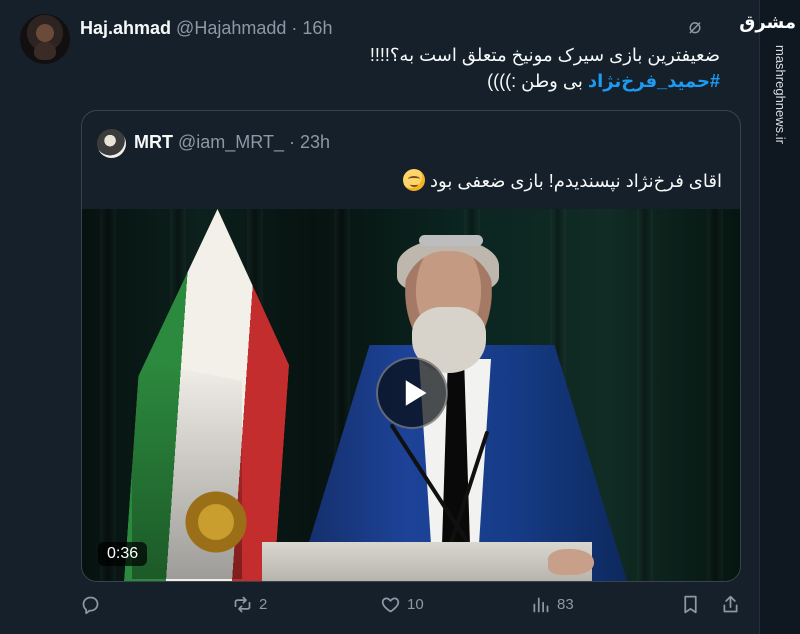  I want to click on play-button, so click(412, 393).